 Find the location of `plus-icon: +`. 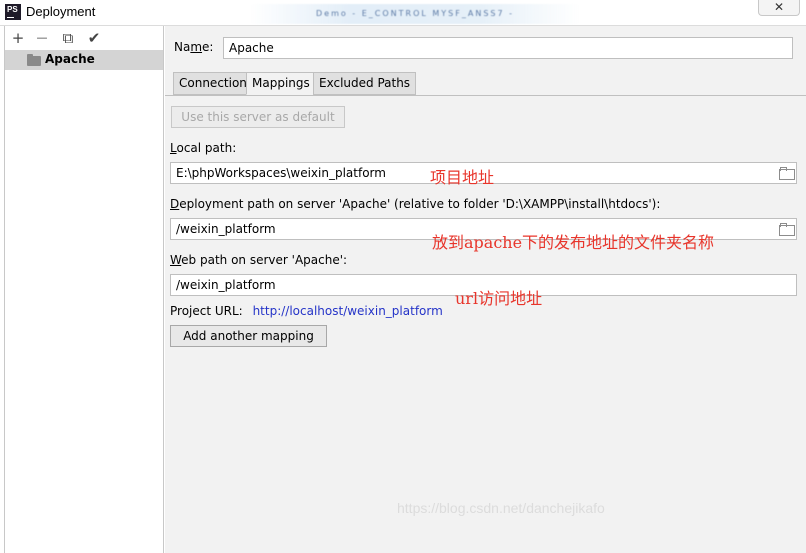

plus-icon: + is located at coordinates (18, 38).